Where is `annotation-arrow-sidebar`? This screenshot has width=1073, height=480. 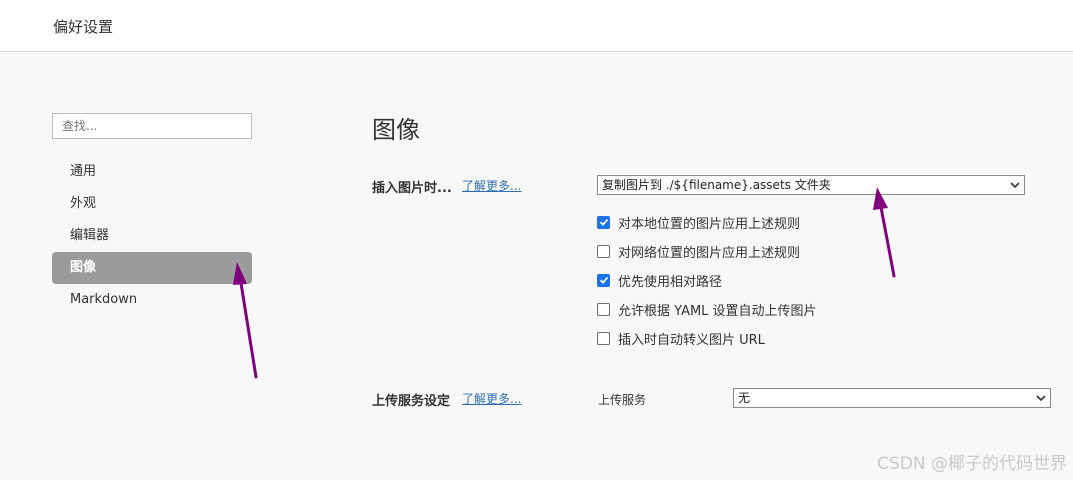
annotation-arrow-sidebar is located at coordinates (245, 320).